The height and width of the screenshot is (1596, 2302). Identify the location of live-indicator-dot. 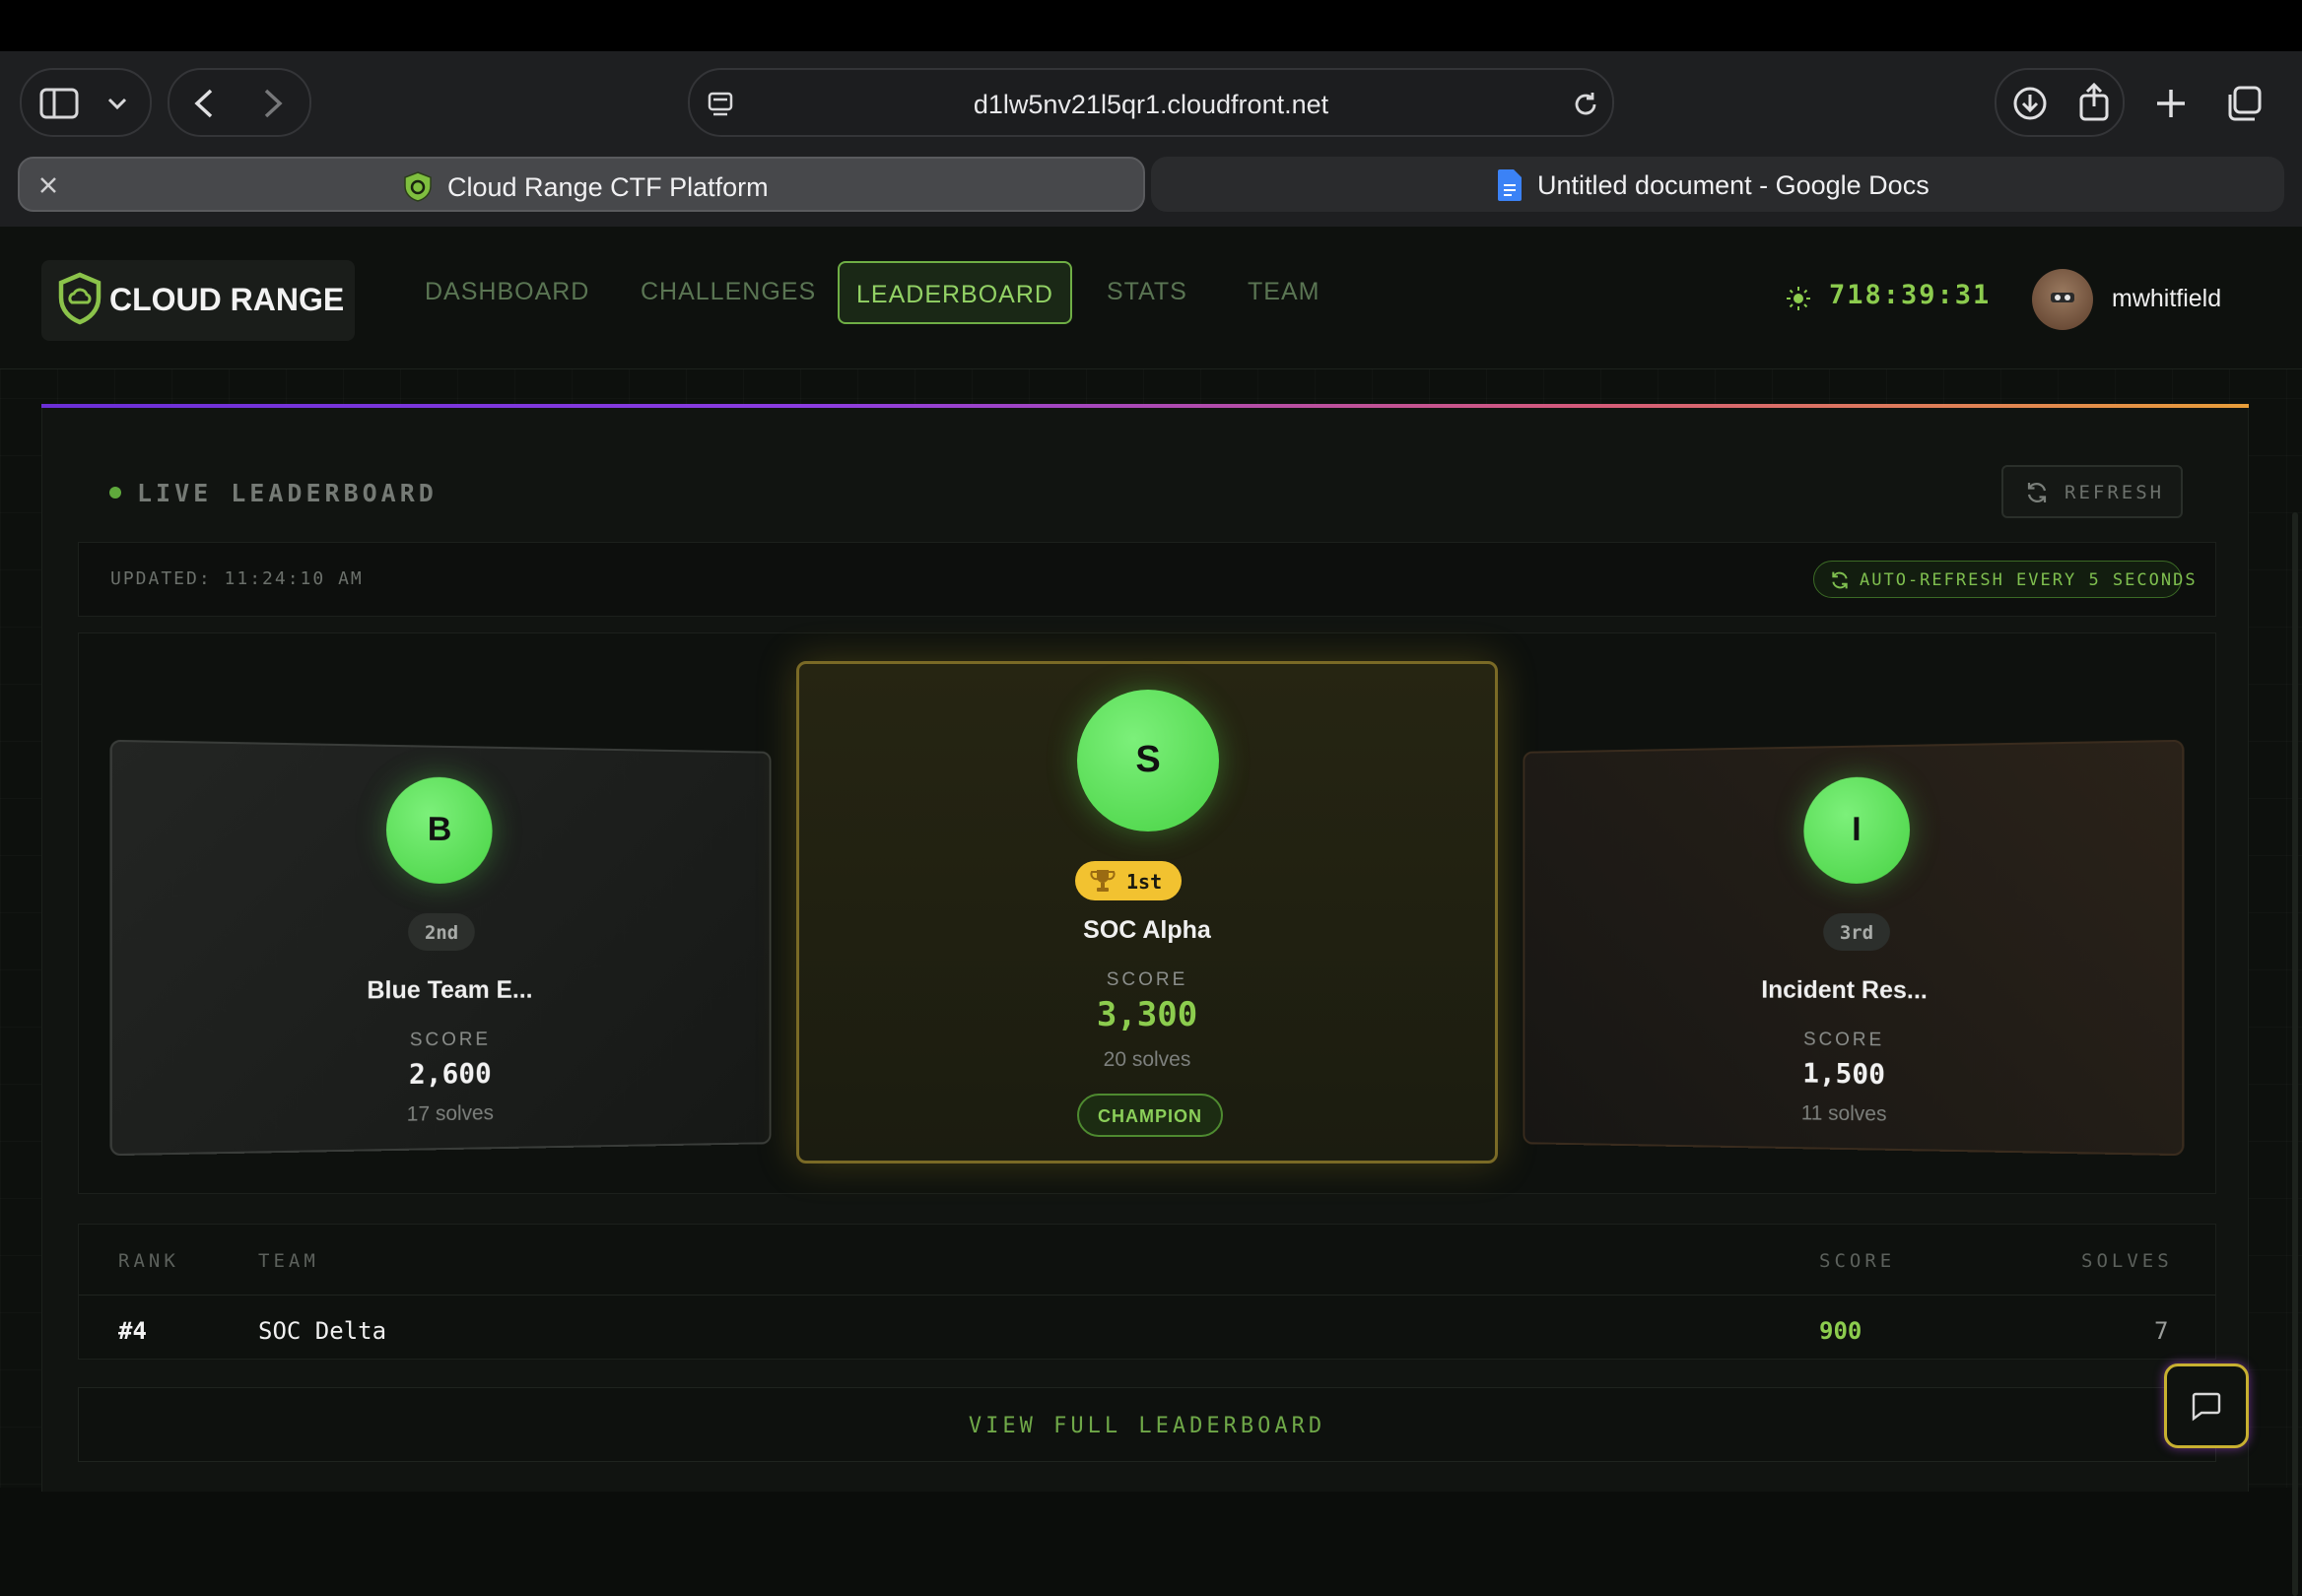
(115, 493).